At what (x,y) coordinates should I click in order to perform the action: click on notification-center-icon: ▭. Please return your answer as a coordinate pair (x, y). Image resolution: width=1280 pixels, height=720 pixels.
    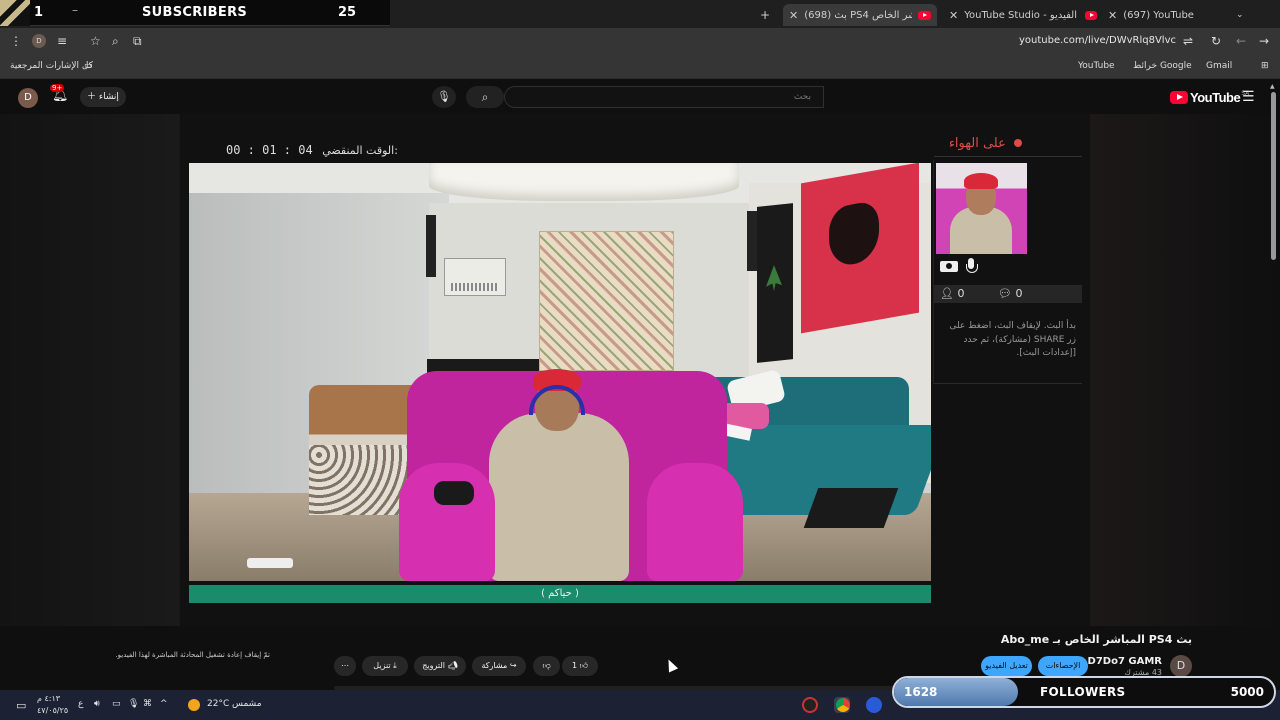
    Looking at the image, I should click on (21, 705).